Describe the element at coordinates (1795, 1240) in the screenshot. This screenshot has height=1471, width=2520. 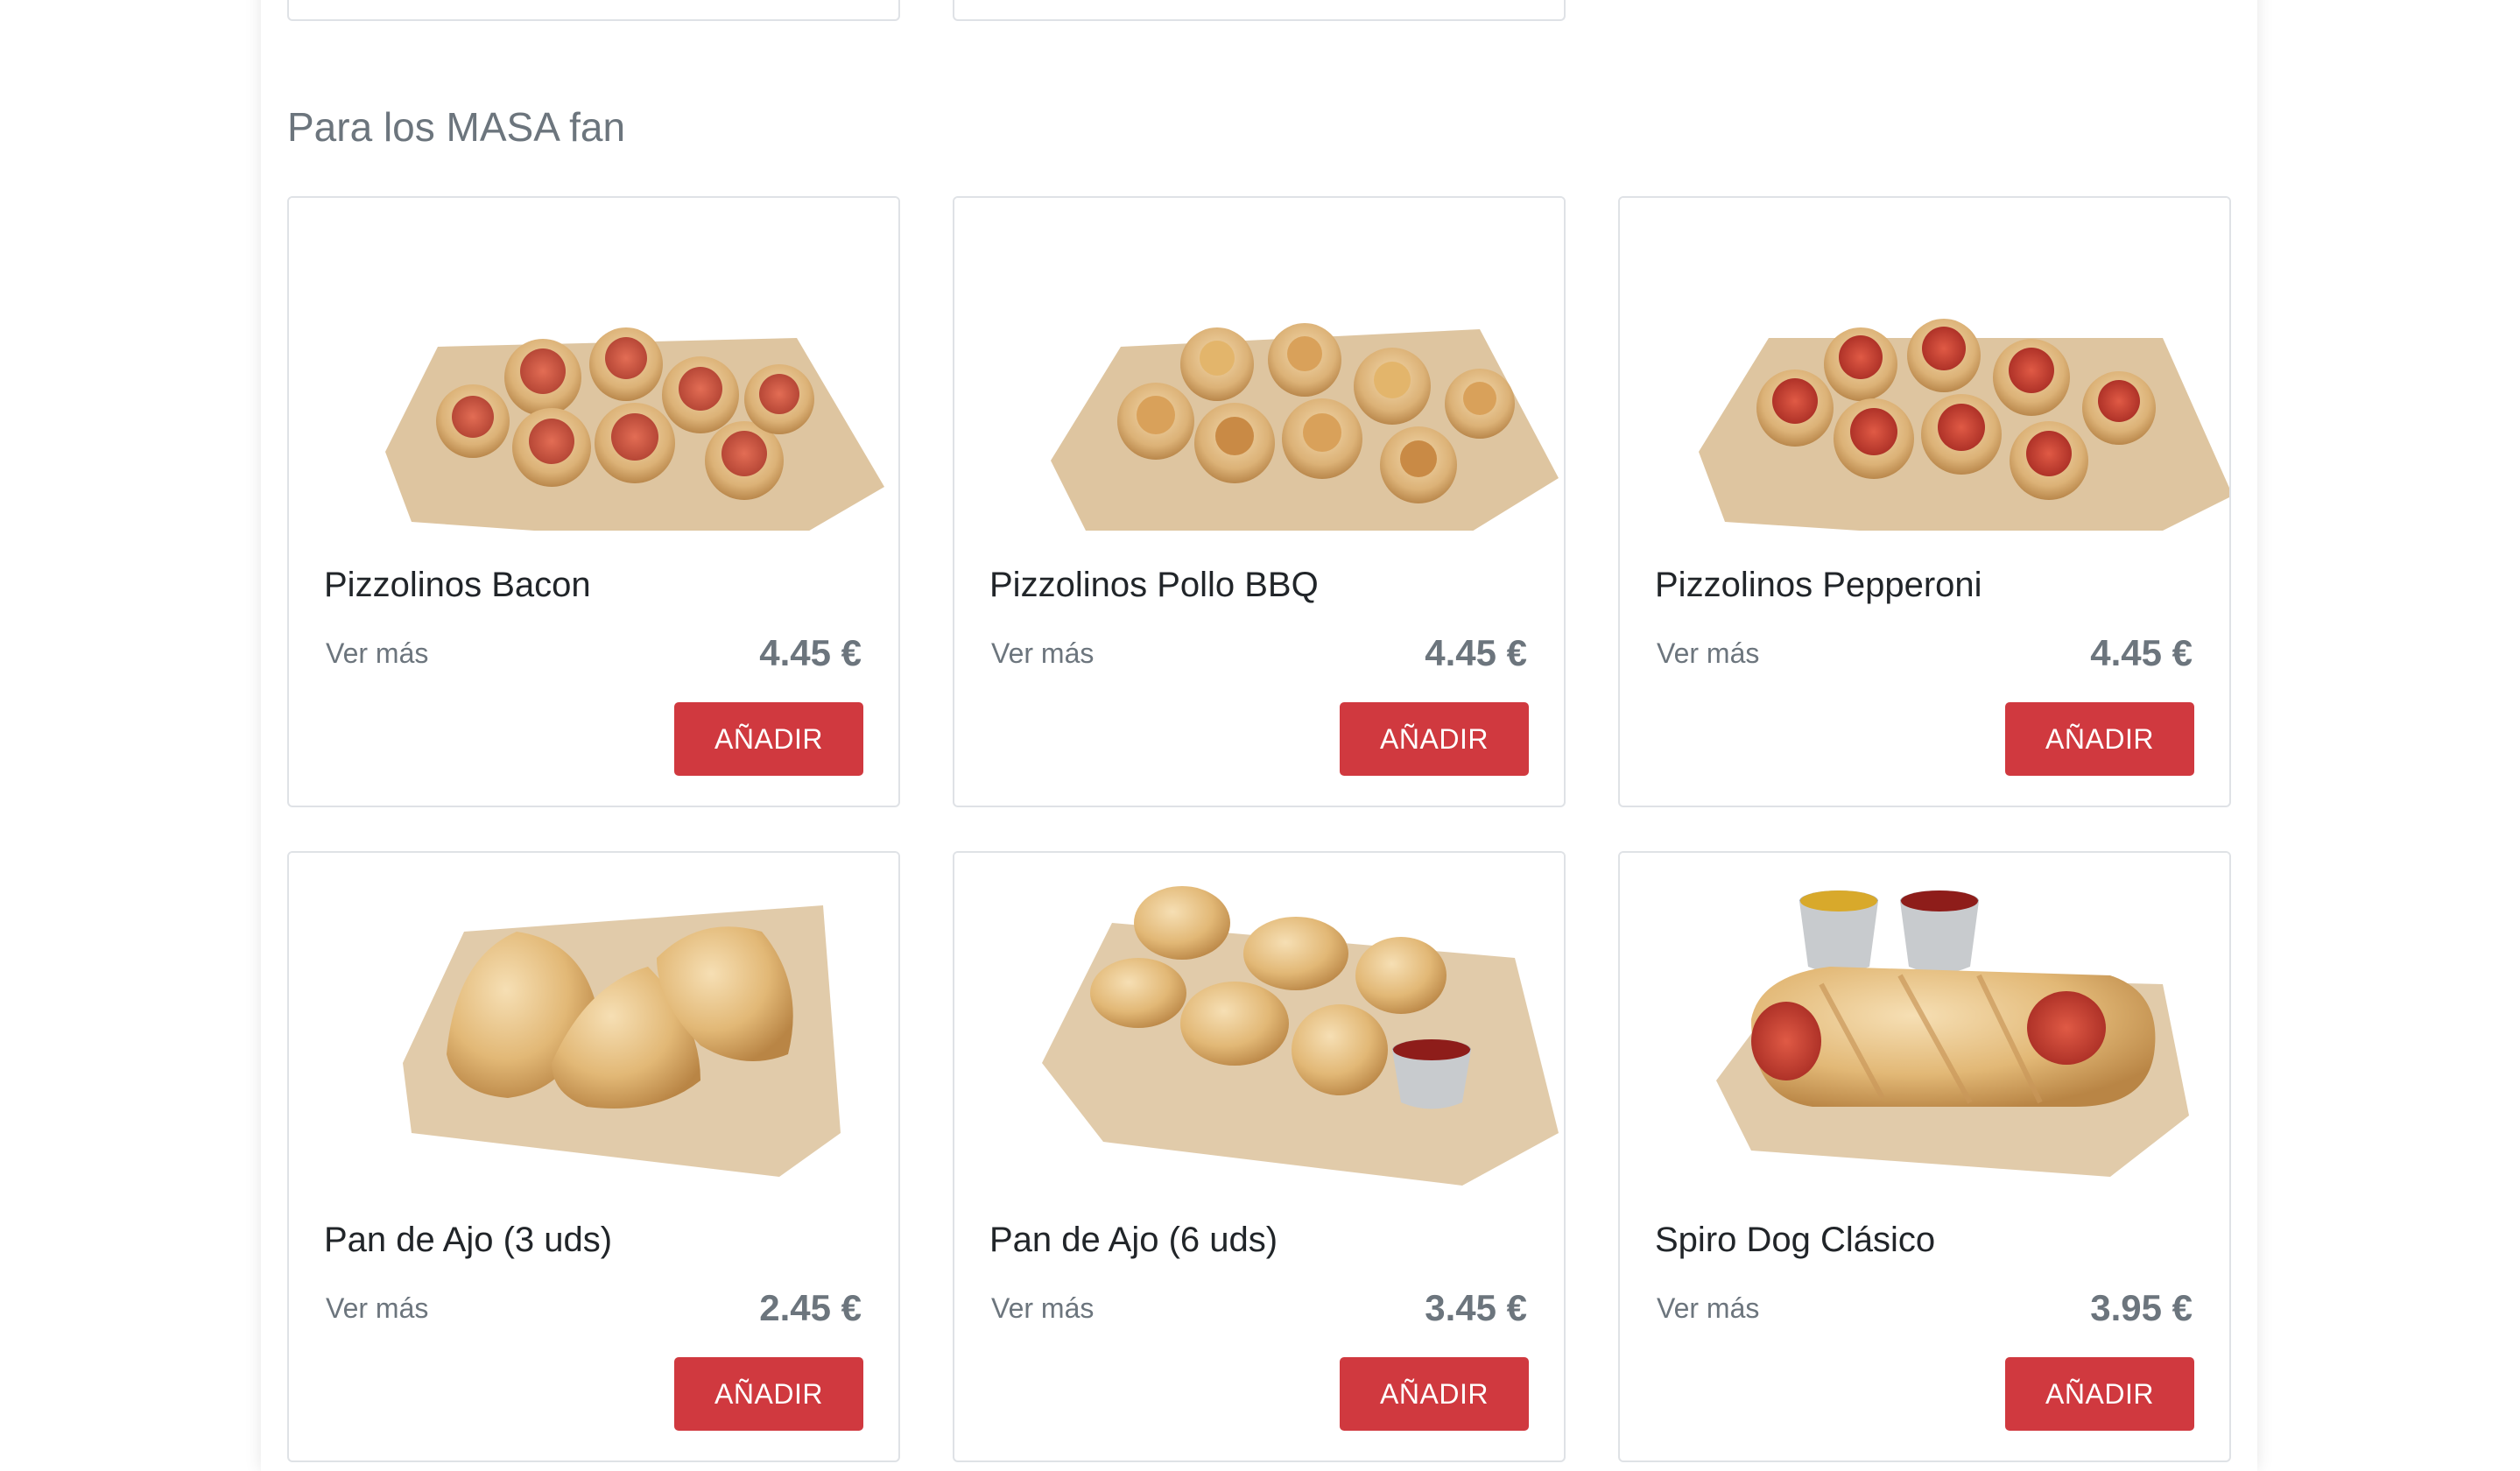
I see `product-name: Spiro Dog Clásico` at that location.